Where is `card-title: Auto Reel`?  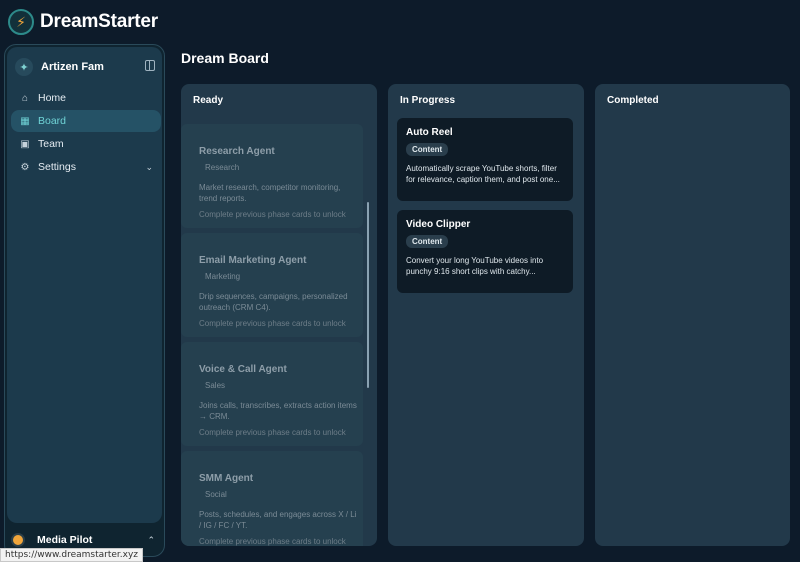
card-title: Auto Reel is located at coordinates (429, 132).